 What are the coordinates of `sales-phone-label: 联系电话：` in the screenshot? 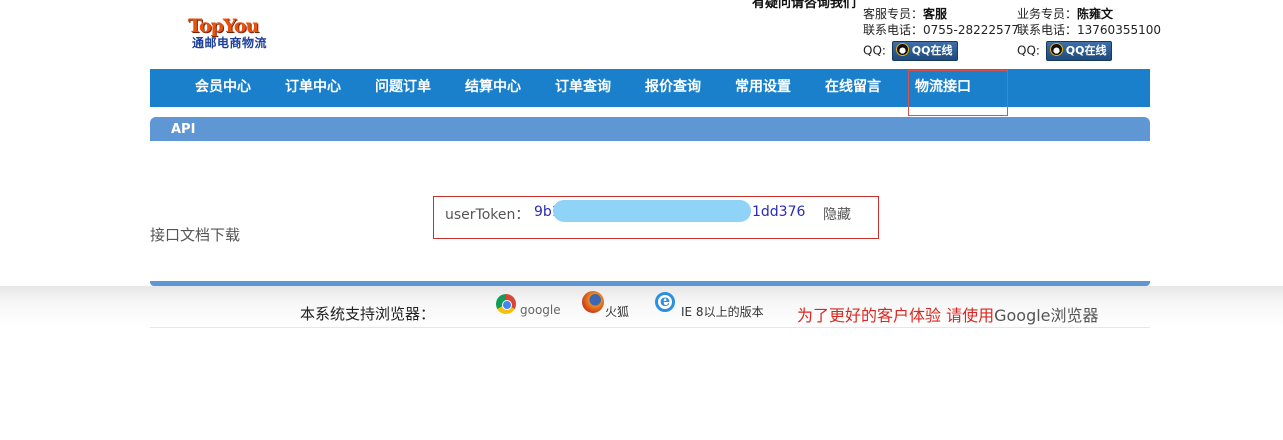 It's located at (1047, 30).